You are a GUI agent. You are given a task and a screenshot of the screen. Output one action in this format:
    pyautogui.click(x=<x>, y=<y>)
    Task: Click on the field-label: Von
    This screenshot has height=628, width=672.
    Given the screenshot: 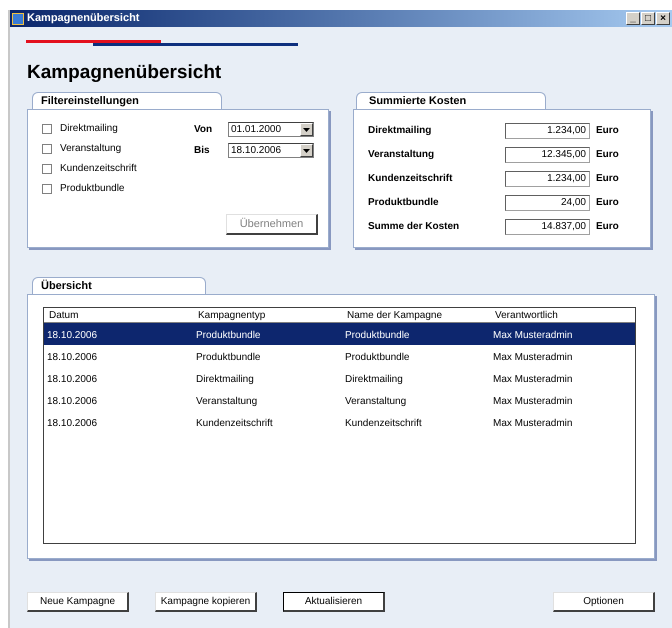 What is the action you would take?
    pyautogui.click(x=204, y=130)
    